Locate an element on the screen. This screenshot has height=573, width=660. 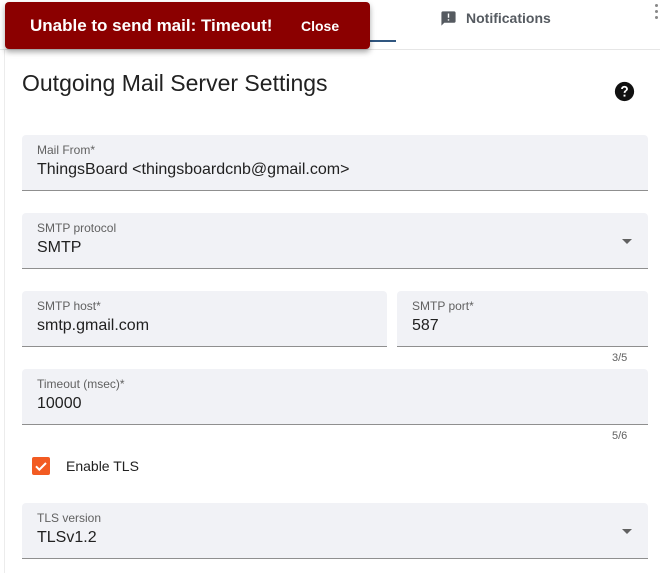
enable-tls-row: Enable TLS is located at coordinates (85, 466).